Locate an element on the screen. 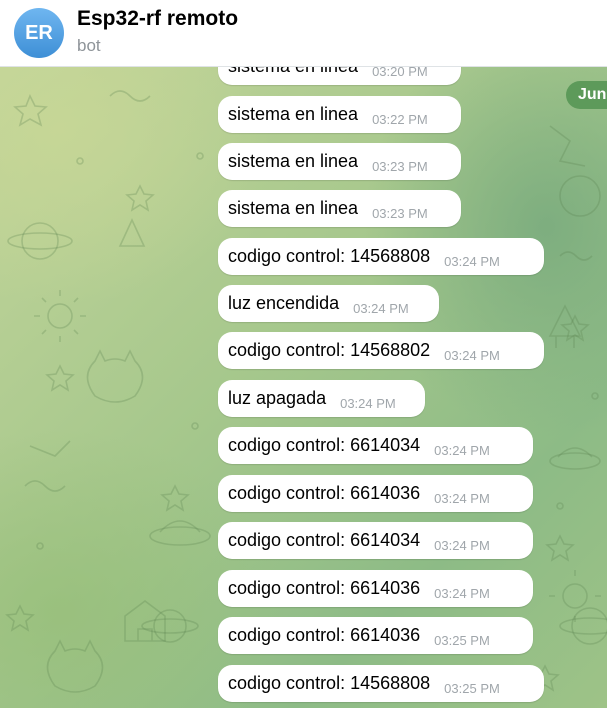 The width and height of the screenshot is (607, 708). message-bubble: codigo control: 6614036 03:25 PM is located at coordinates (375, 635).